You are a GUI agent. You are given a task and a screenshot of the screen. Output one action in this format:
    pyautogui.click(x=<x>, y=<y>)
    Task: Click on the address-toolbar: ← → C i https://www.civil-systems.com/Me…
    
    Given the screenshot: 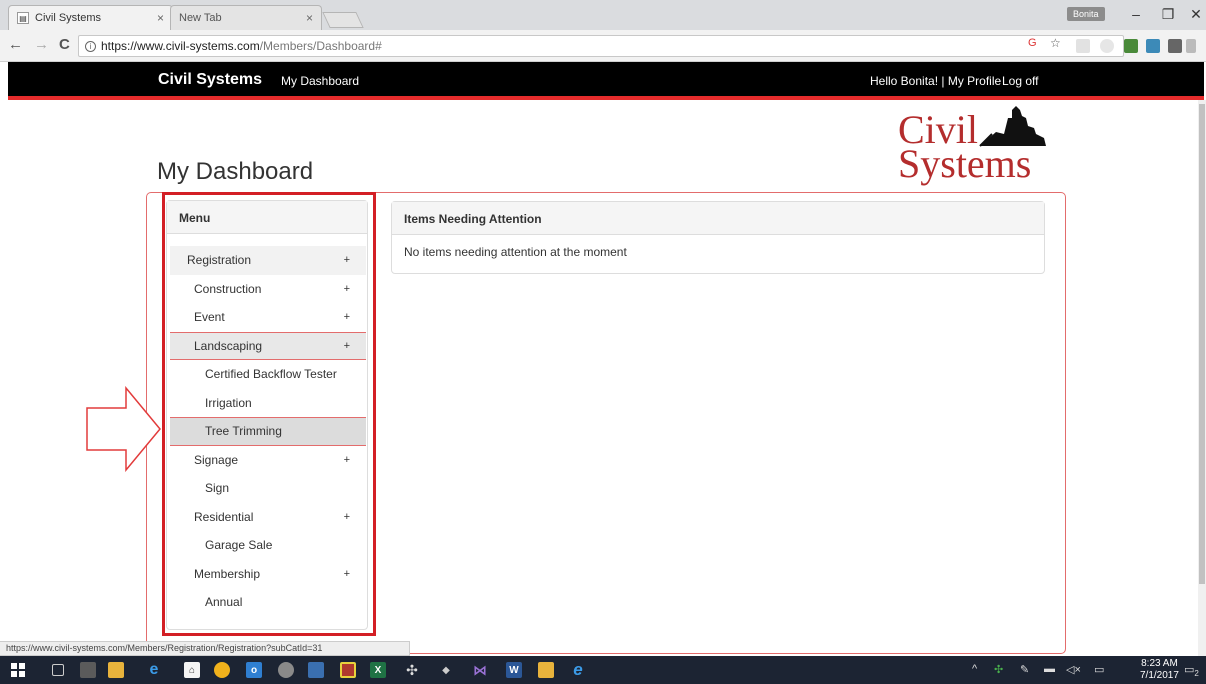 What is the action you would take?
    pyautogui.click(x=603, y=46)
    